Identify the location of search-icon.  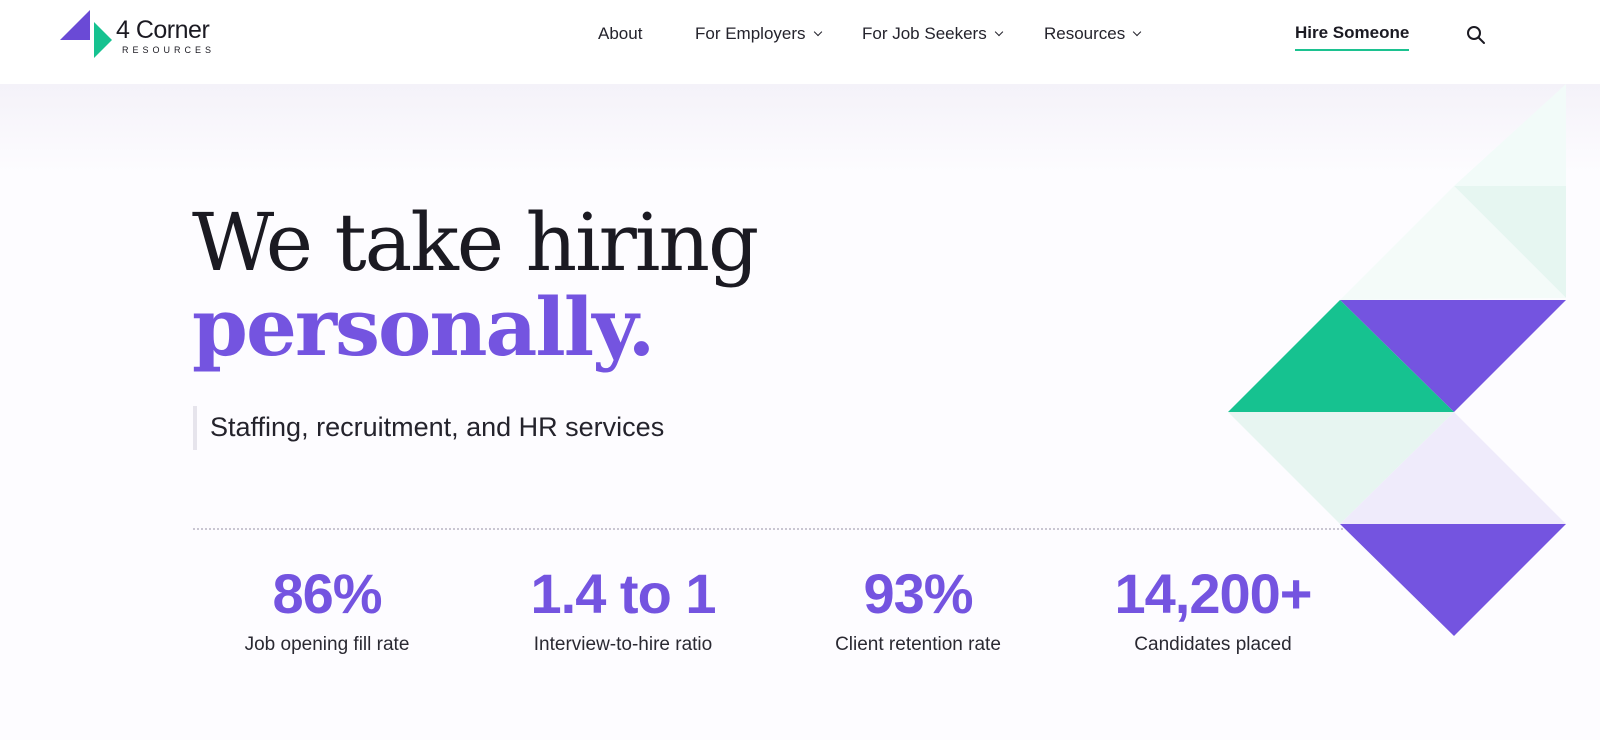
(1476, 35).